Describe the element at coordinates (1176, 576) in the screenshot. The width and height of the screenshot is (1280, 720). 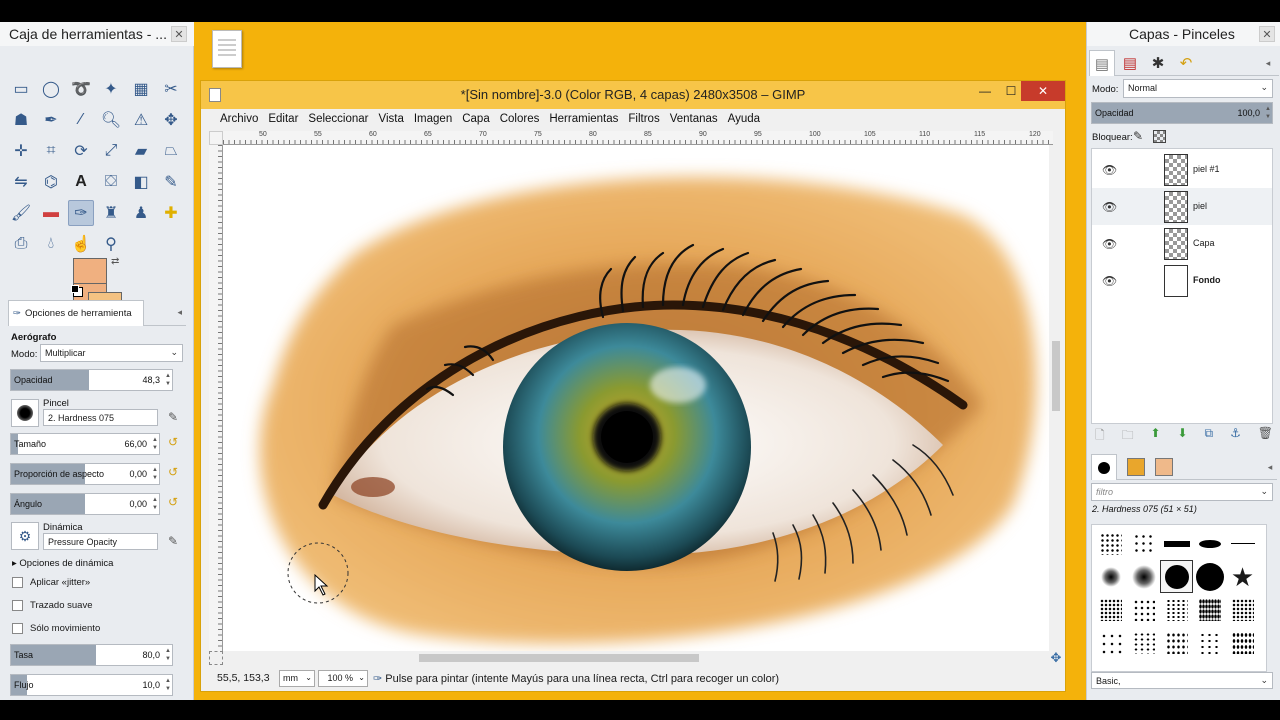
I see `brush-item-selected` at that location.